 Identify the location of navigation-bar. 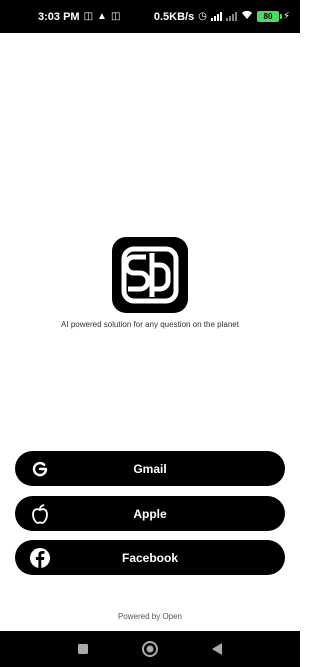
(150, 649).